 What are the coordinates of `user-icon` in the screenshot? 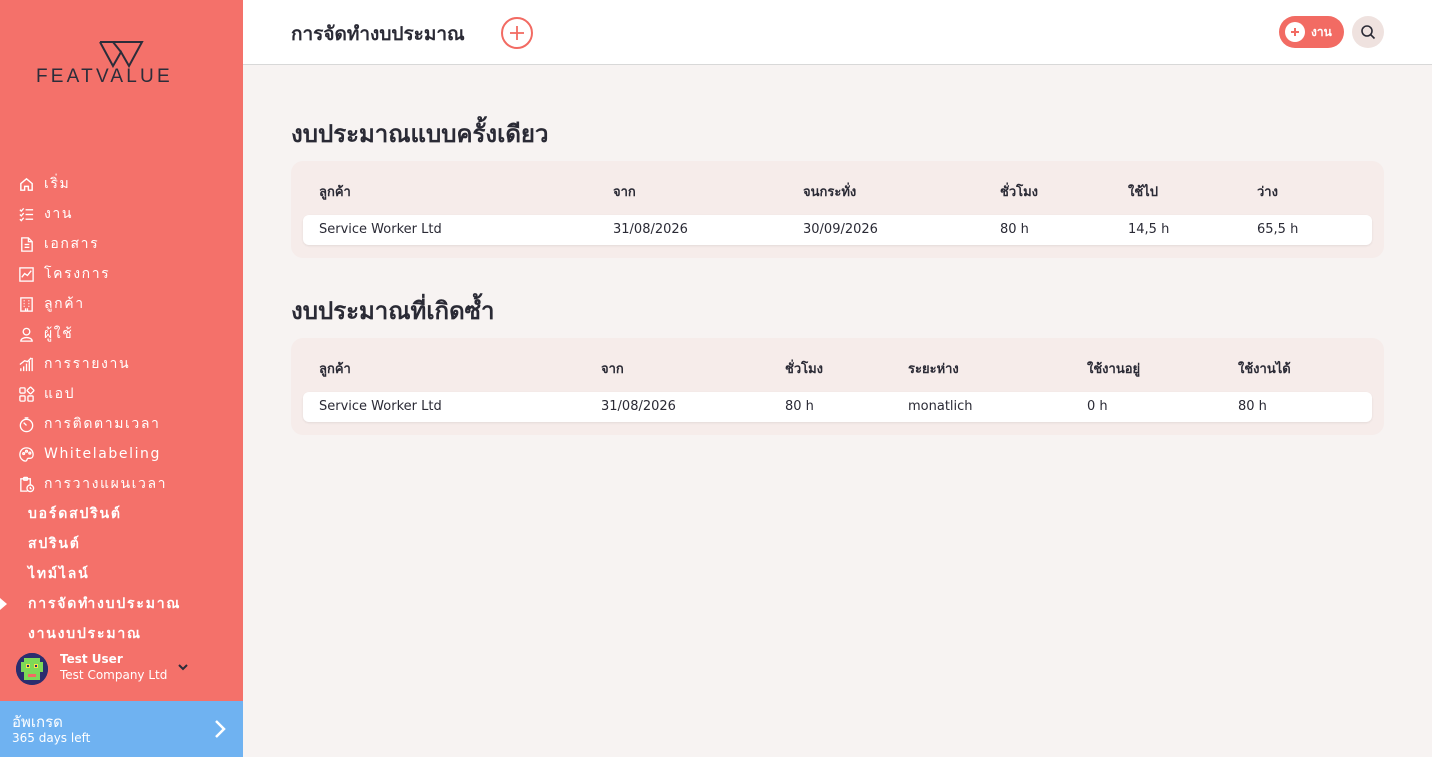 It's located at (26, 334).